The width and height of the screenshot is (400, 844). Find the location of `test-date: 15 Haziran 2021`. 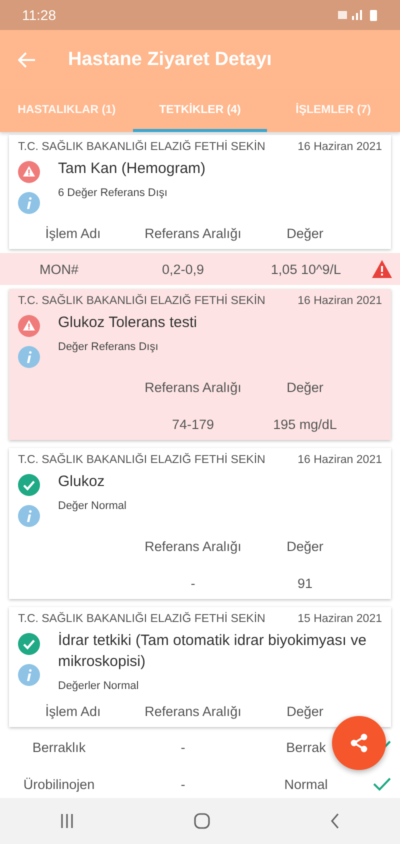

test-date: 15 Haziran 2021 is located at coordinates (340, 619).